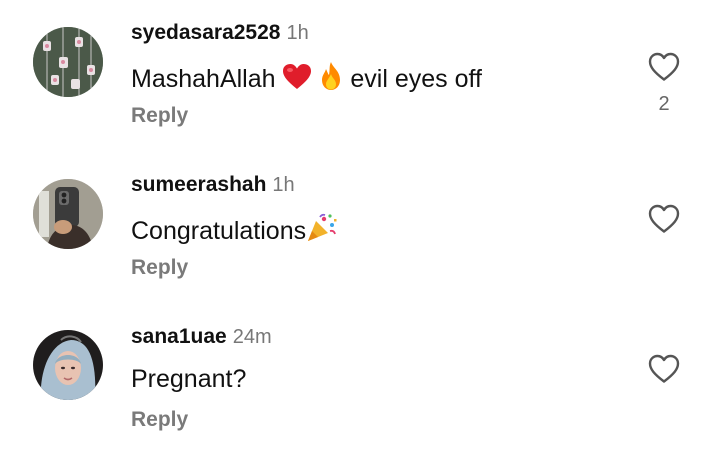  What do you see at coordinates (416, 79) in the screenshot?
I see `comment-text-tail: evil eyes off` at bounding box center [416, 79].